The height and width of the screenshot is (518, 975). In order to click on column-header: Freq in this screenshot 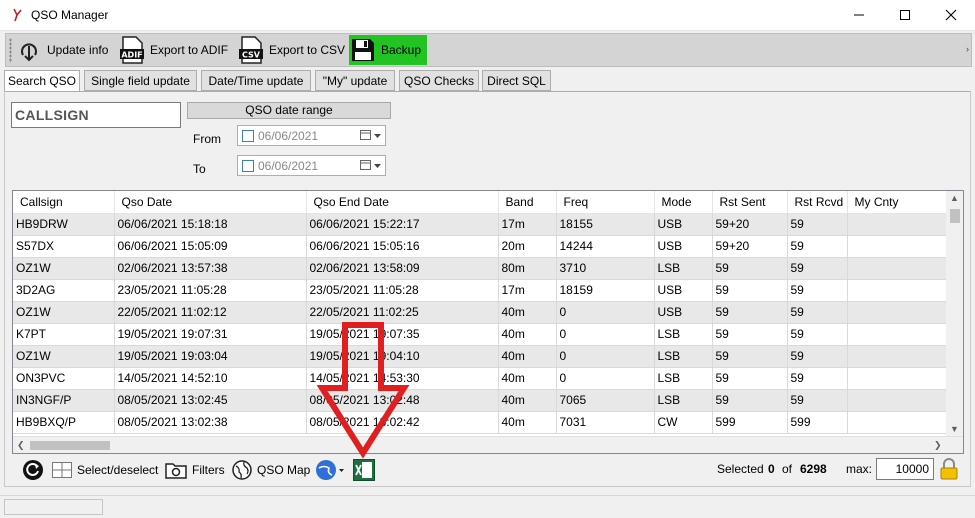, I will do `click(605, 202)`.